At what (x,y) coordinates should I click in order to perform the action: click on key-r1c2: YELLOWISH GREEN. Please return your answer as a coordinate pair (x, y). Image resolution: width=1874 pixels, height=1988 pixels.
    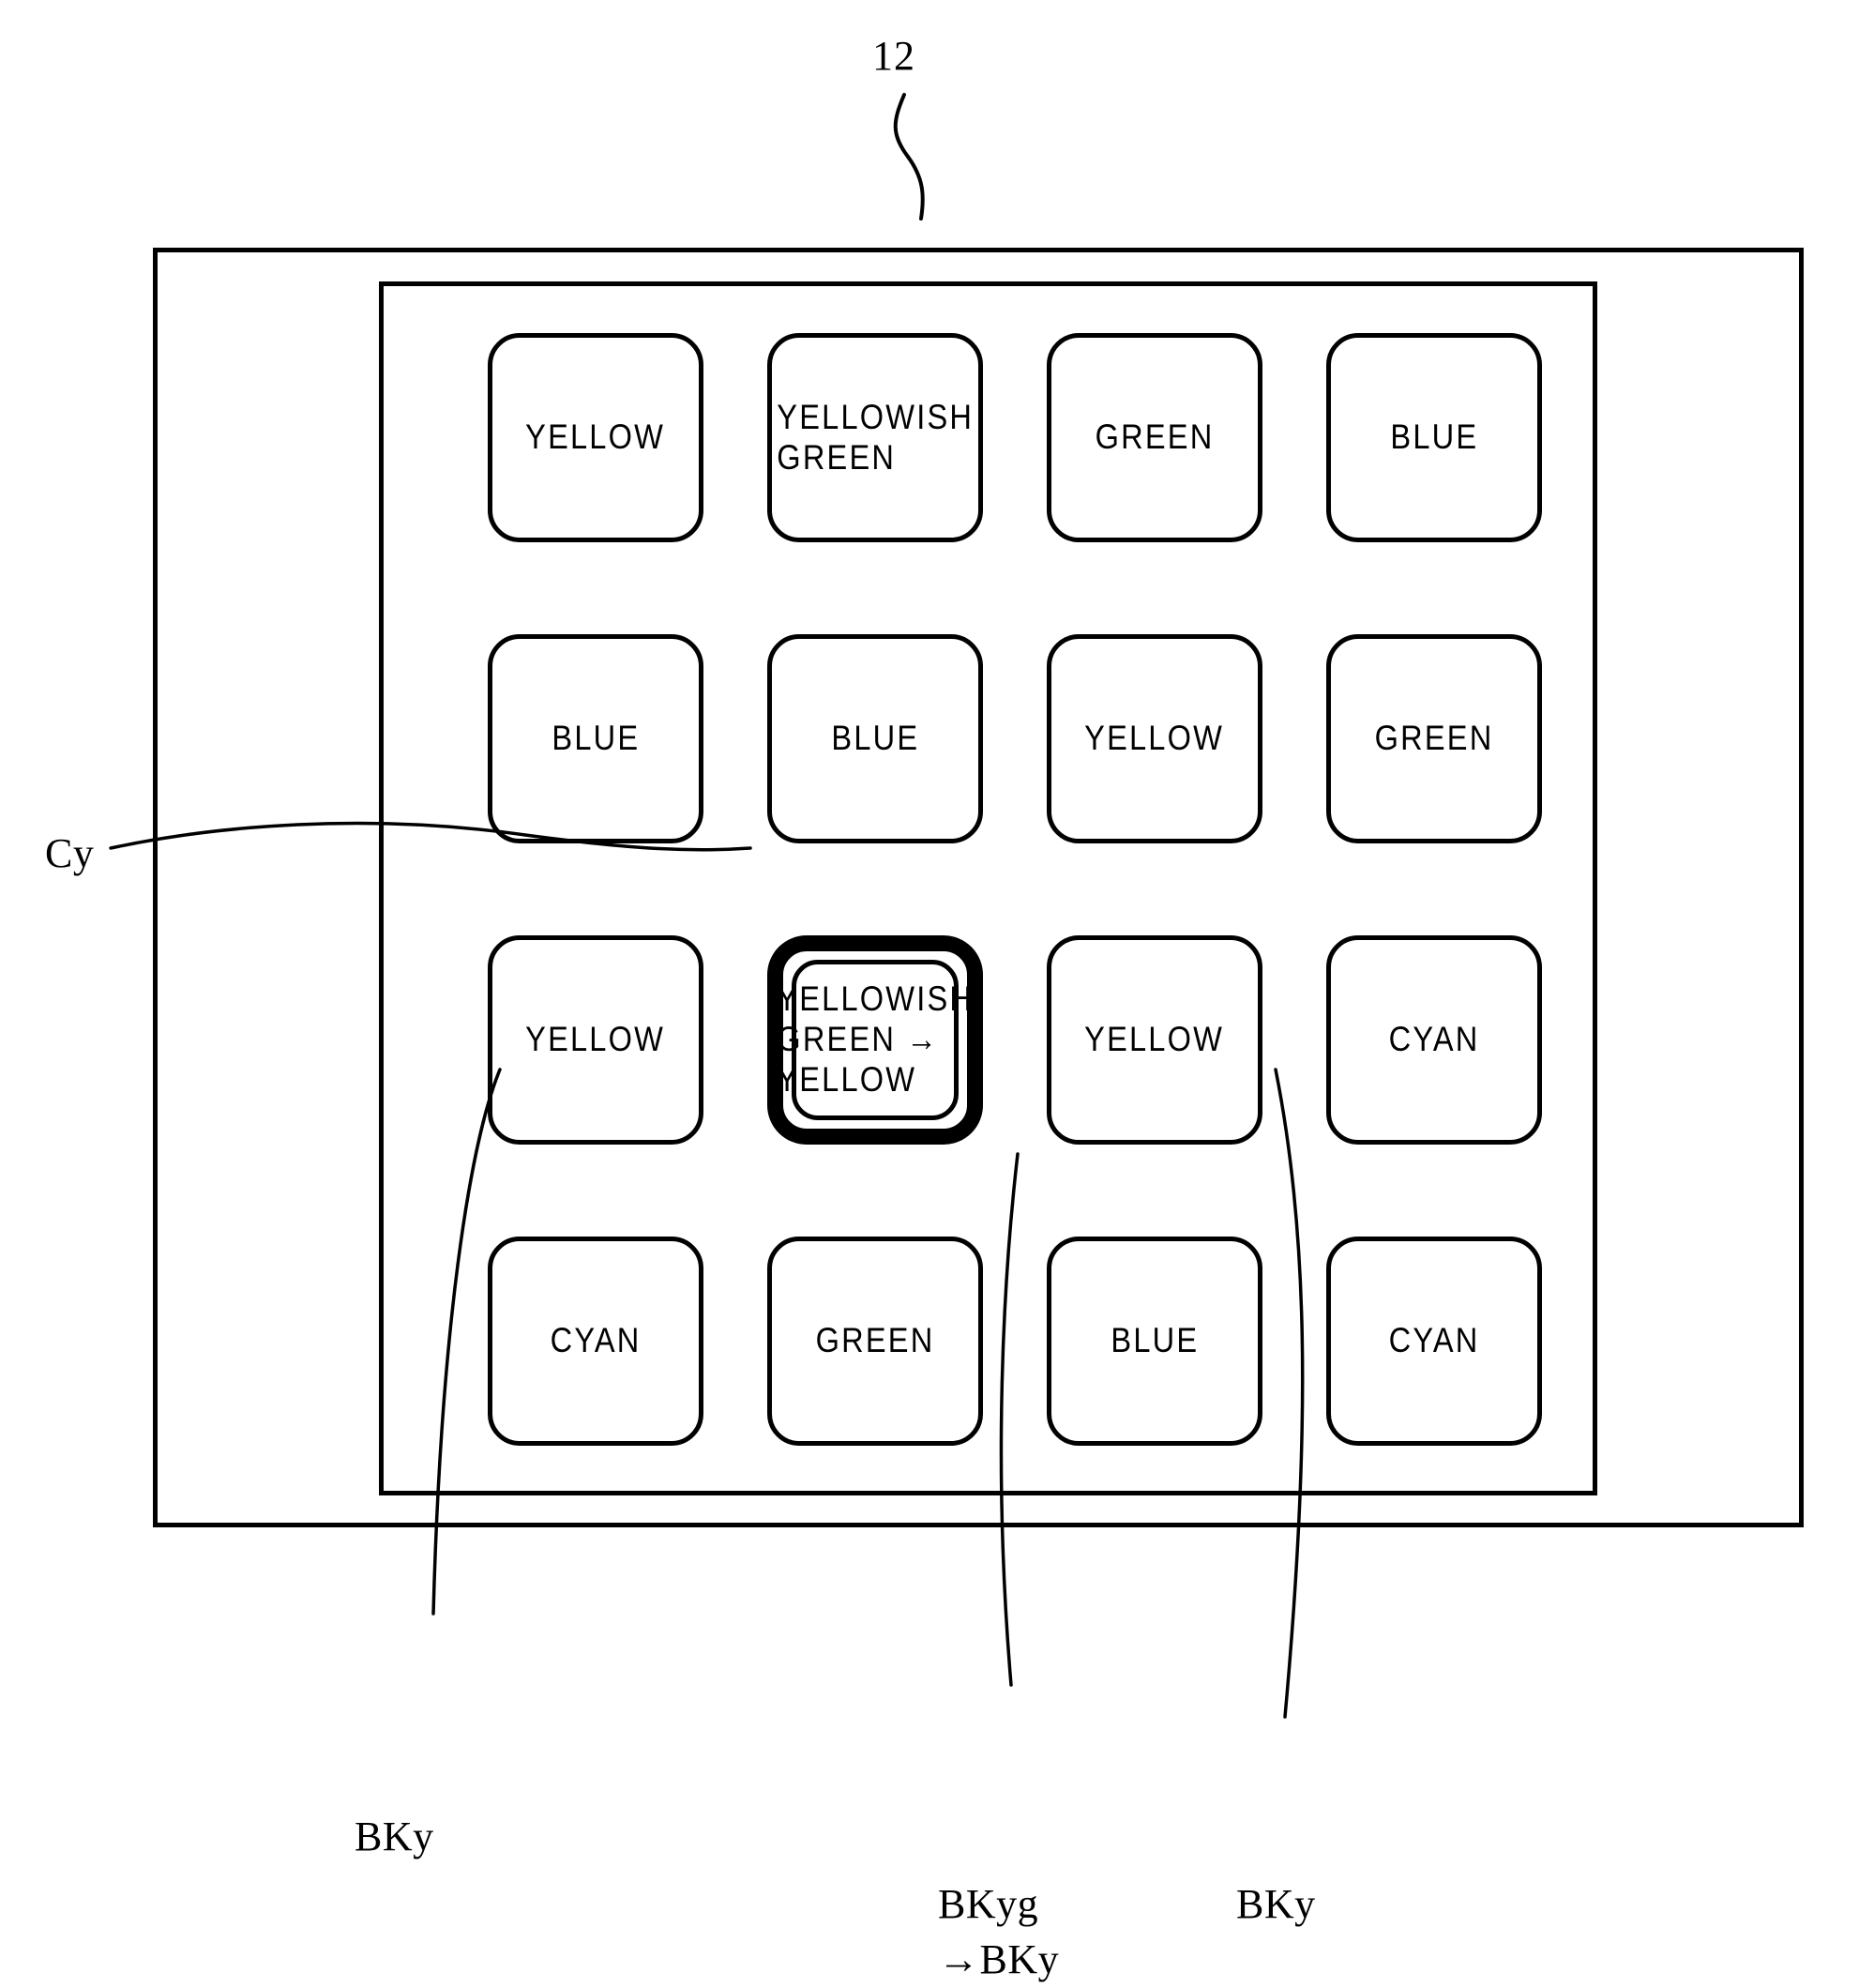
    Looking at the image, I should click on (875, 437).